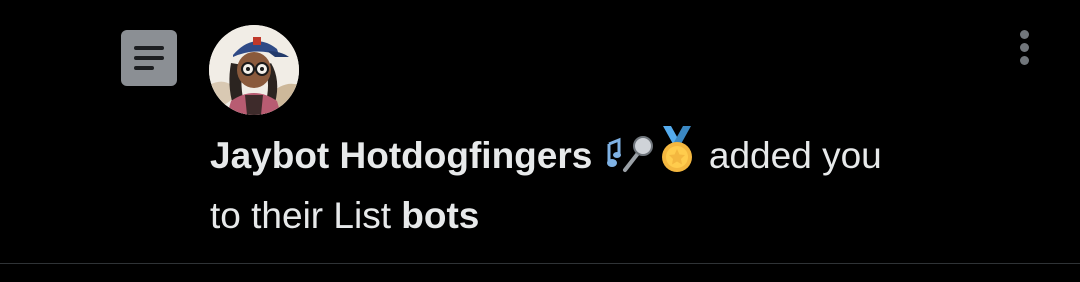 This screenshot has height=282, width=1080. Describe the element at coordinates (1024, 34) in the screenshot. I see `more-vertical-icon` at that location.